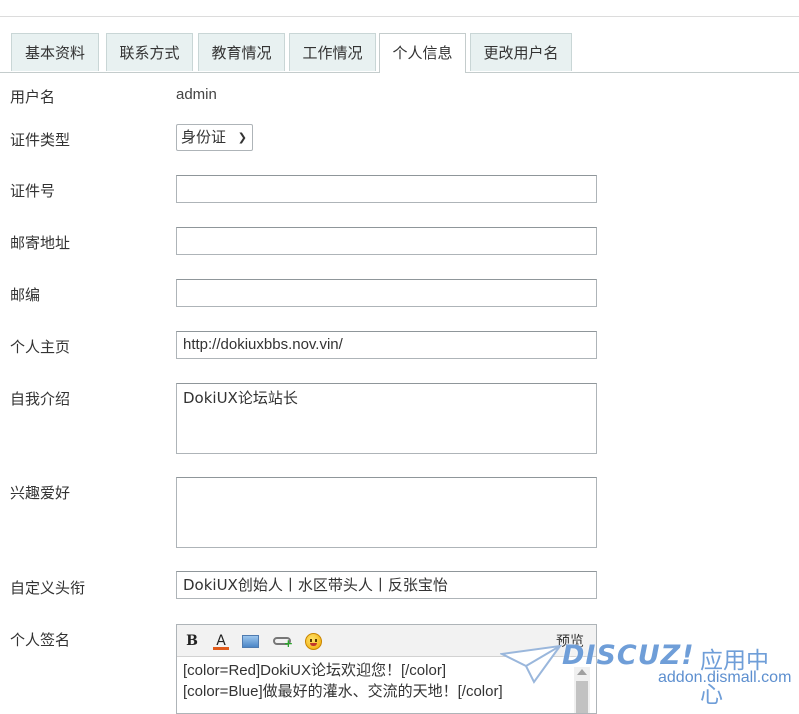  Describe the element at coordinates (386, 418) in the screenshot. I see `bio-textarea: DokiUX论坛站长` at that location.